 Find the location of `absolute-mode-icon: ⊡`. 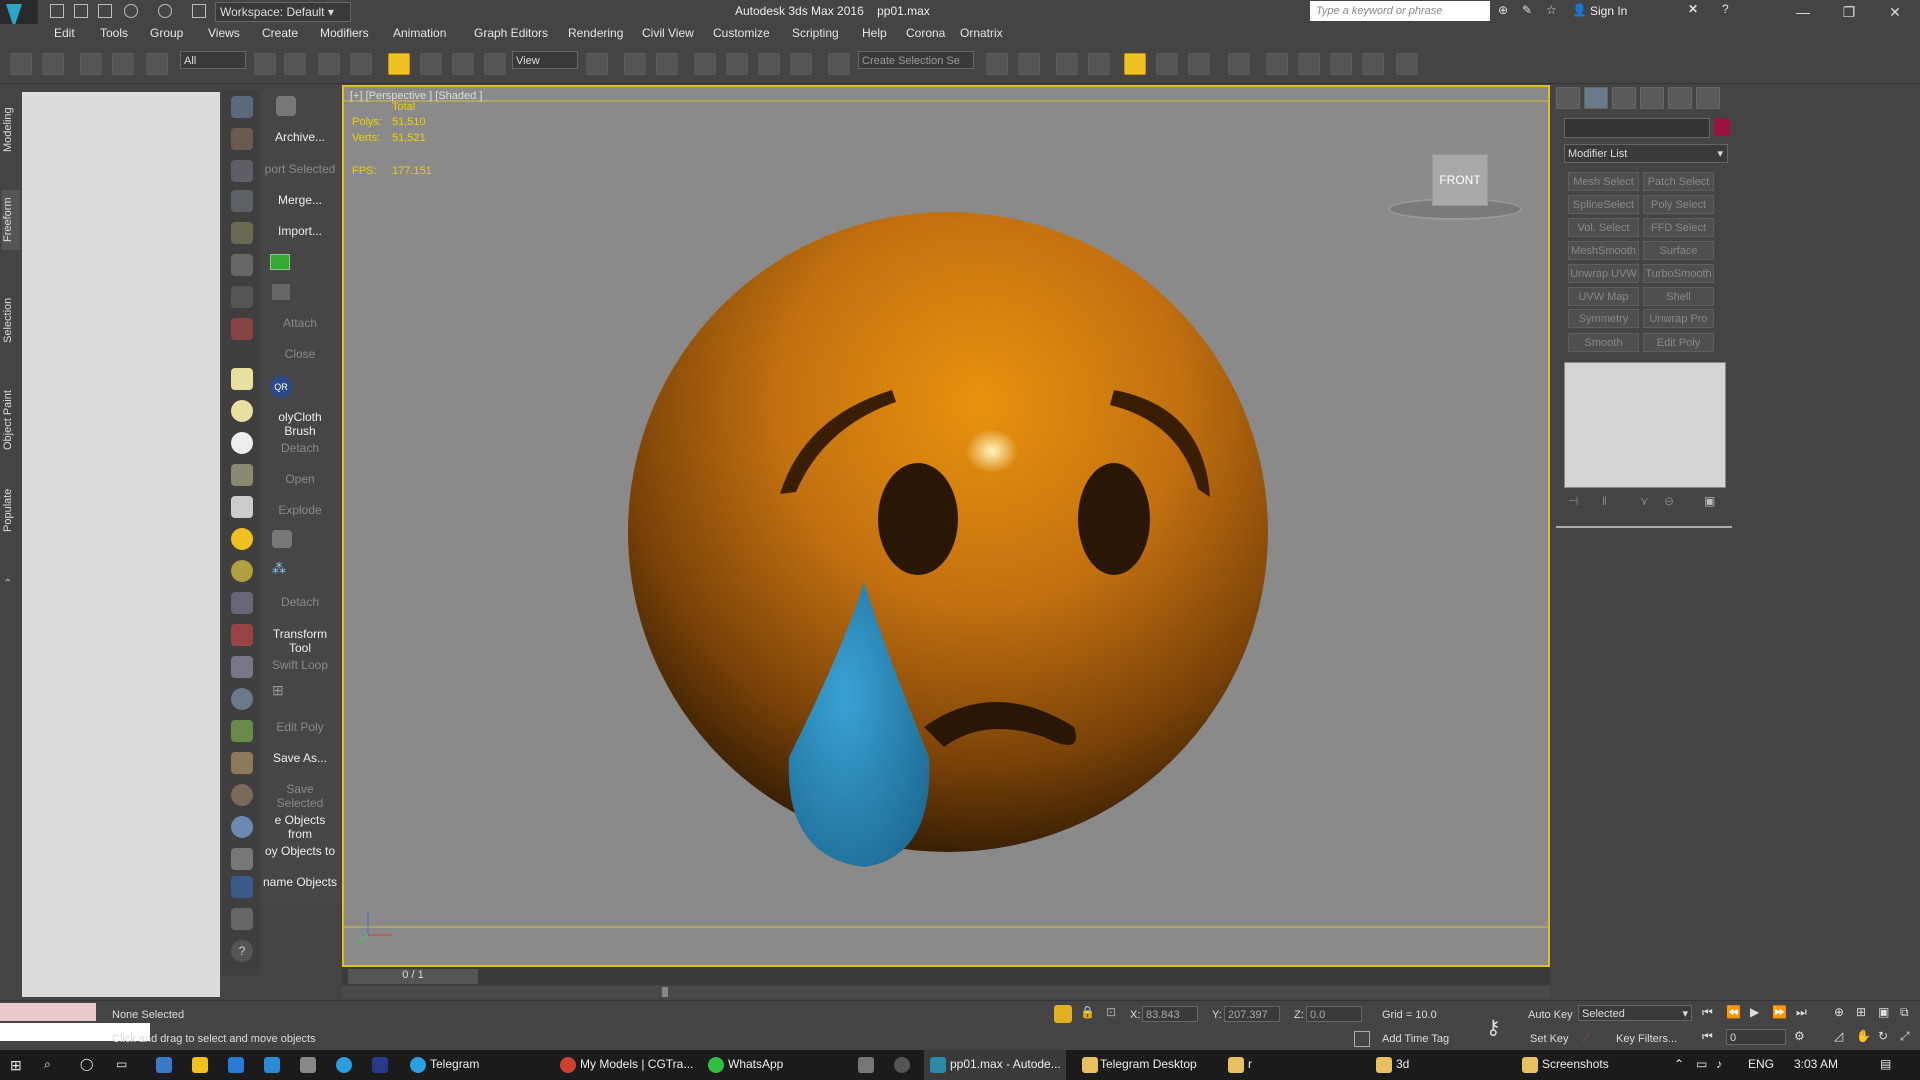

absolute-mode-icon: ⊡ is located at coordinates (1111, 1012).